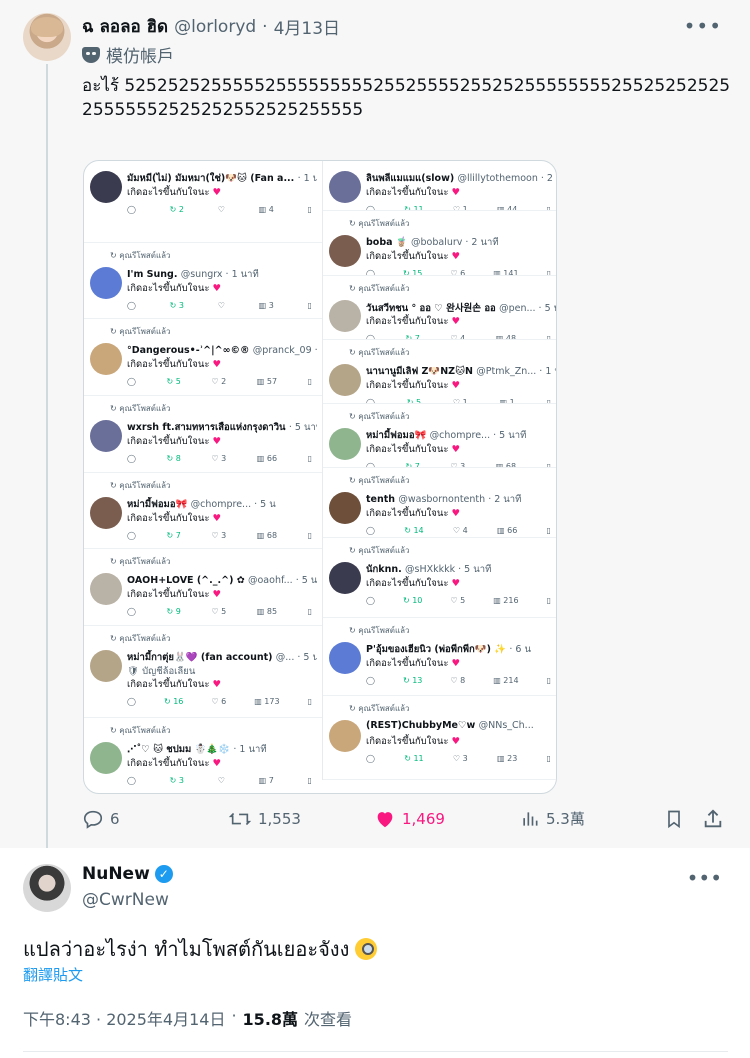  I want to click on embedded-views-count: ▥ 23, so click(507, 758).